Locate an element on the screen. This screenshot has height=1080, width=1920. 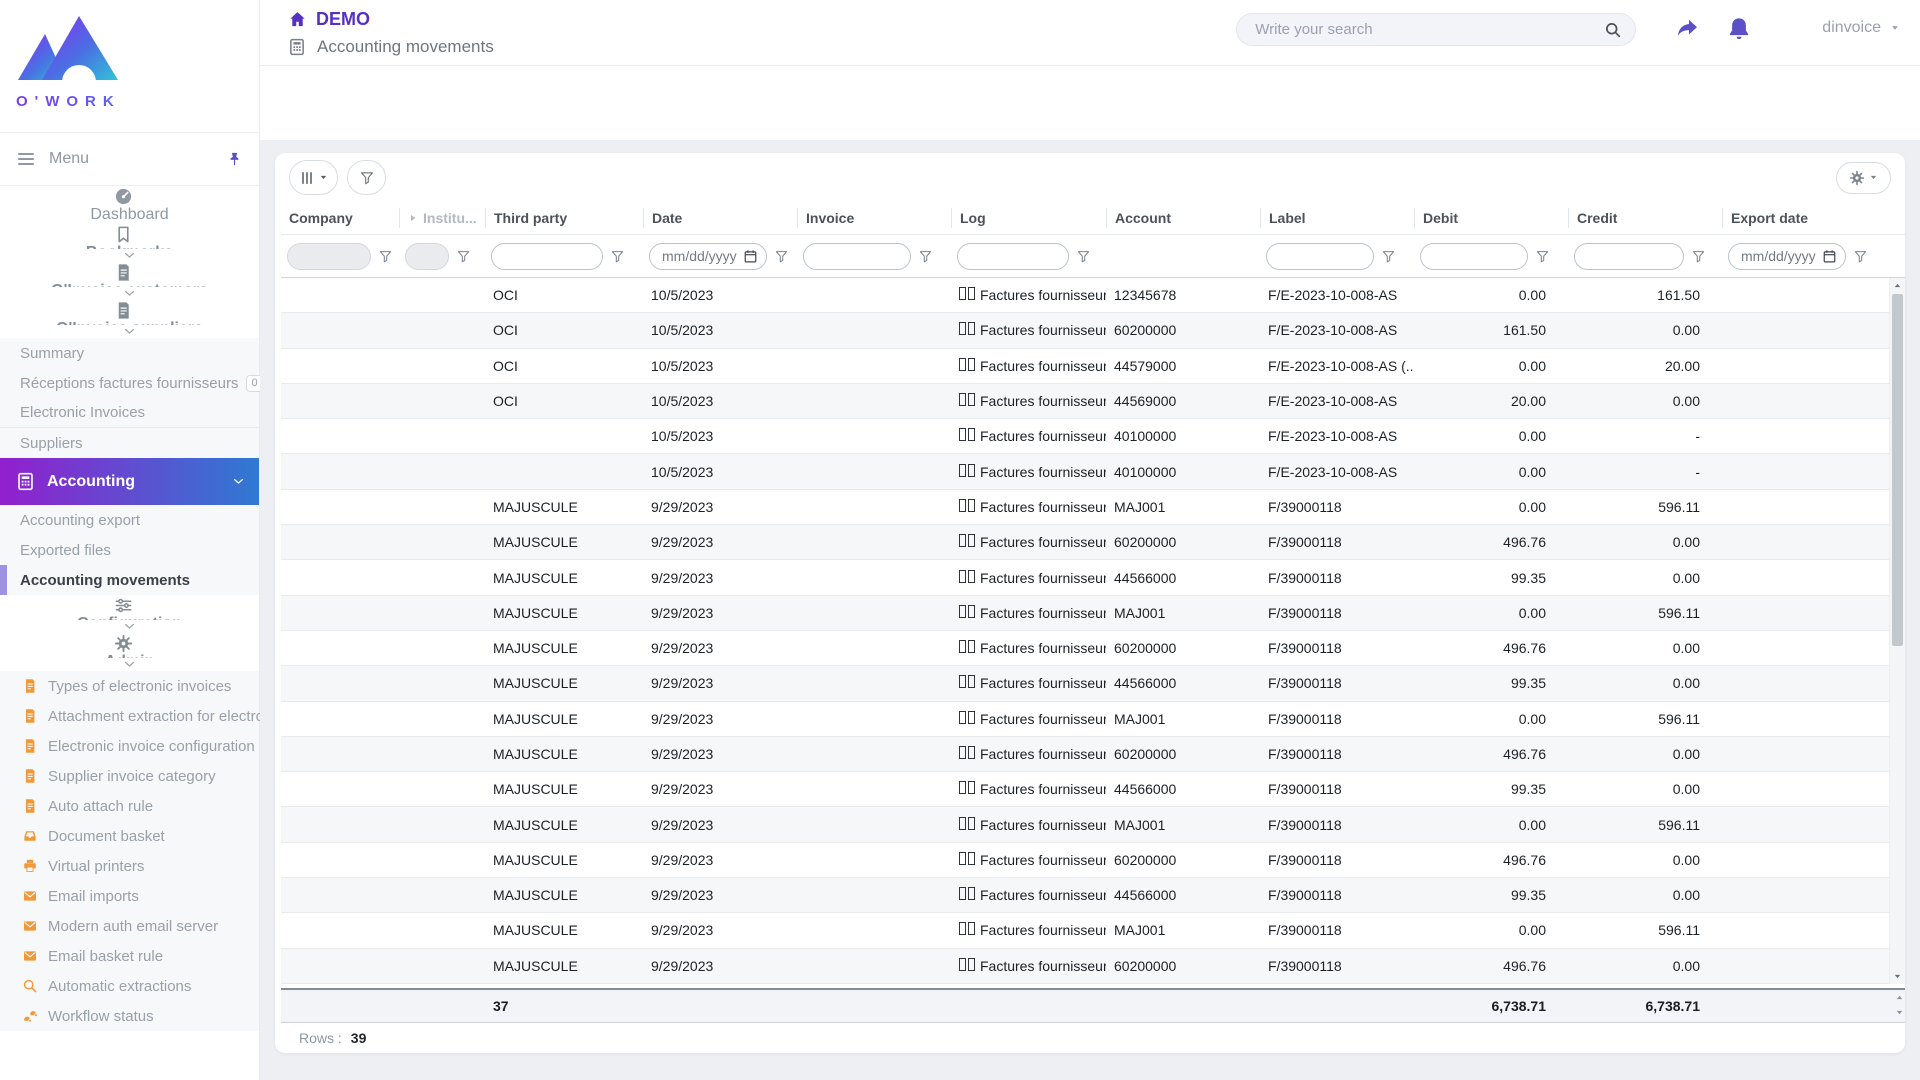
sidebar-item-o-invoice-customers: O'Invoice customers is located at coordinates (129, 281).